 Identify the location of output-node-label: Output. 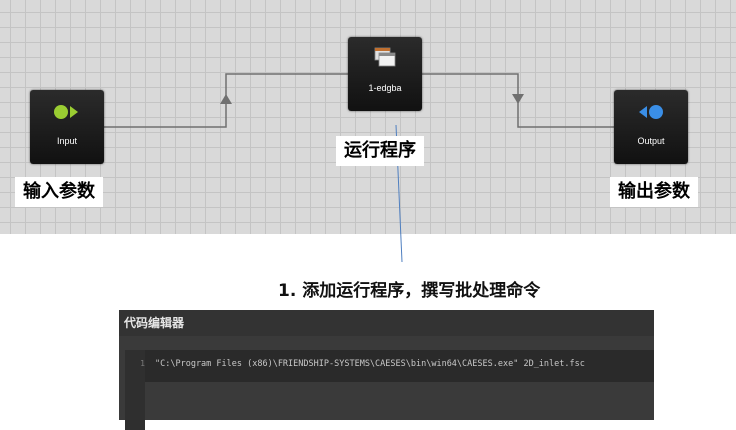
(651, 141).